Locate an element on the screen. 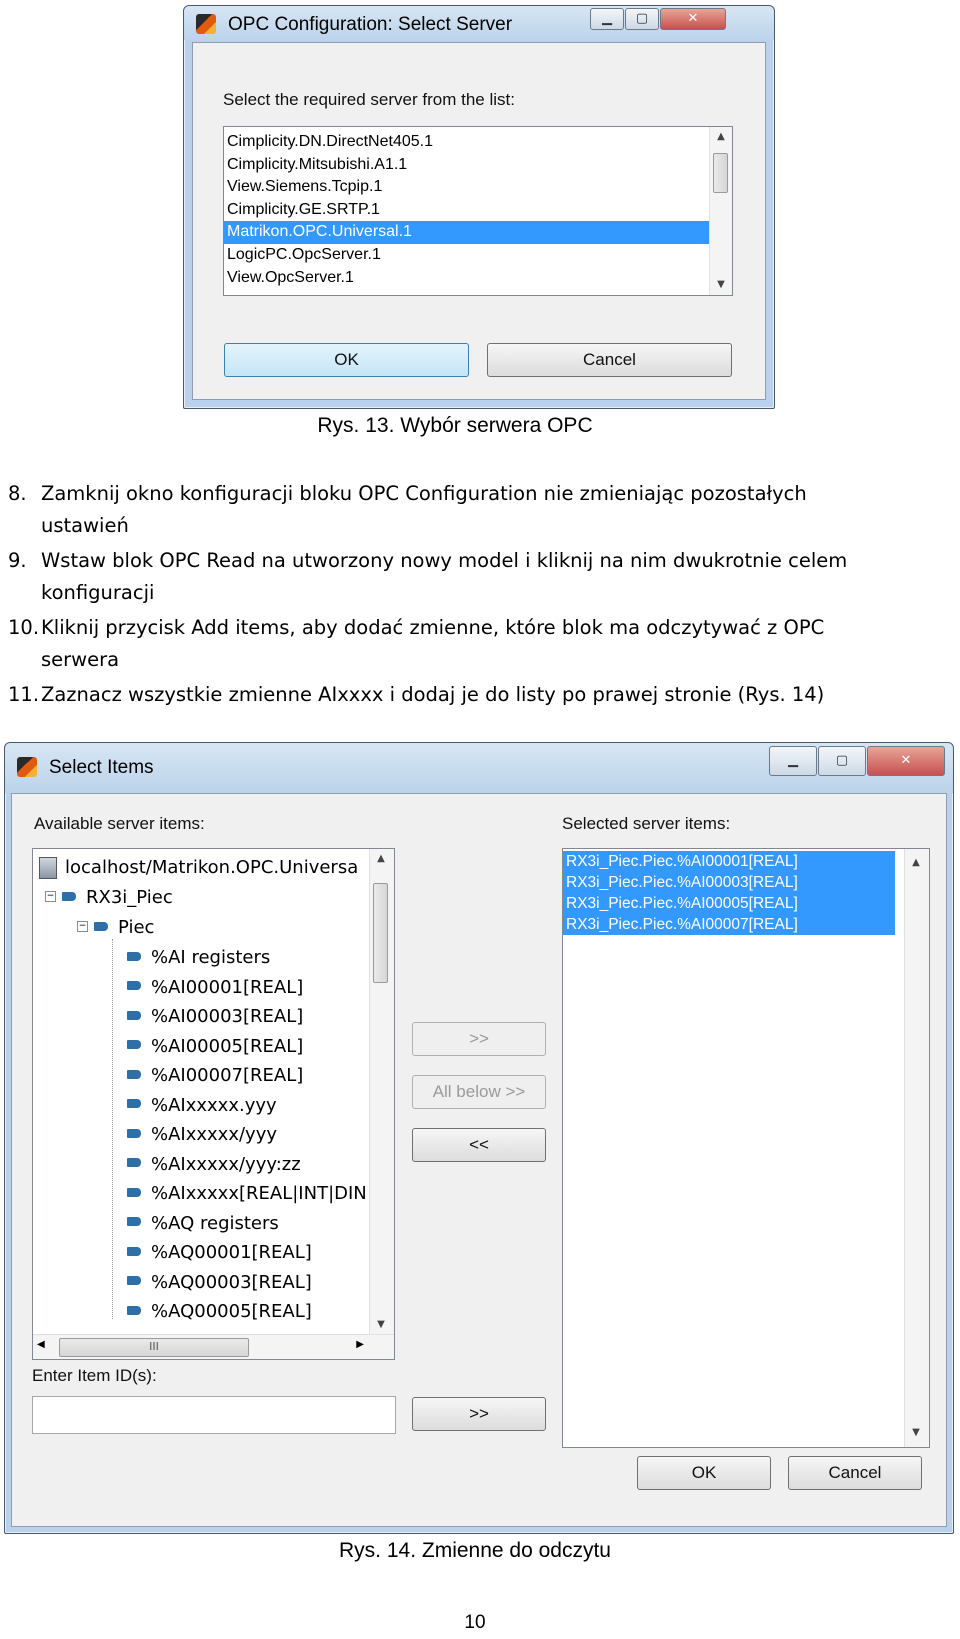 This screenshot has height=1639, width=960. page-number: 10 is located at coordinates (475, 1622).